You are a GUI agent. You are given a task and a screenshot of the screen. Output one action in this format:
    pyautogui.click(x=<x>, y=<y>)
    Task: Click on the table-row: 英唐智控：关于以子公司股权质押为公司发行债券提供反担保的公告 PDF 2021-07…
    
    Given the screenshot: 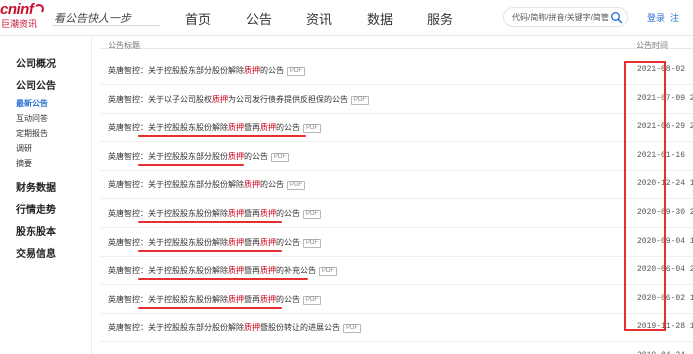 What is the action you would take?
    pyautogui.click(x=396, y=100)
    